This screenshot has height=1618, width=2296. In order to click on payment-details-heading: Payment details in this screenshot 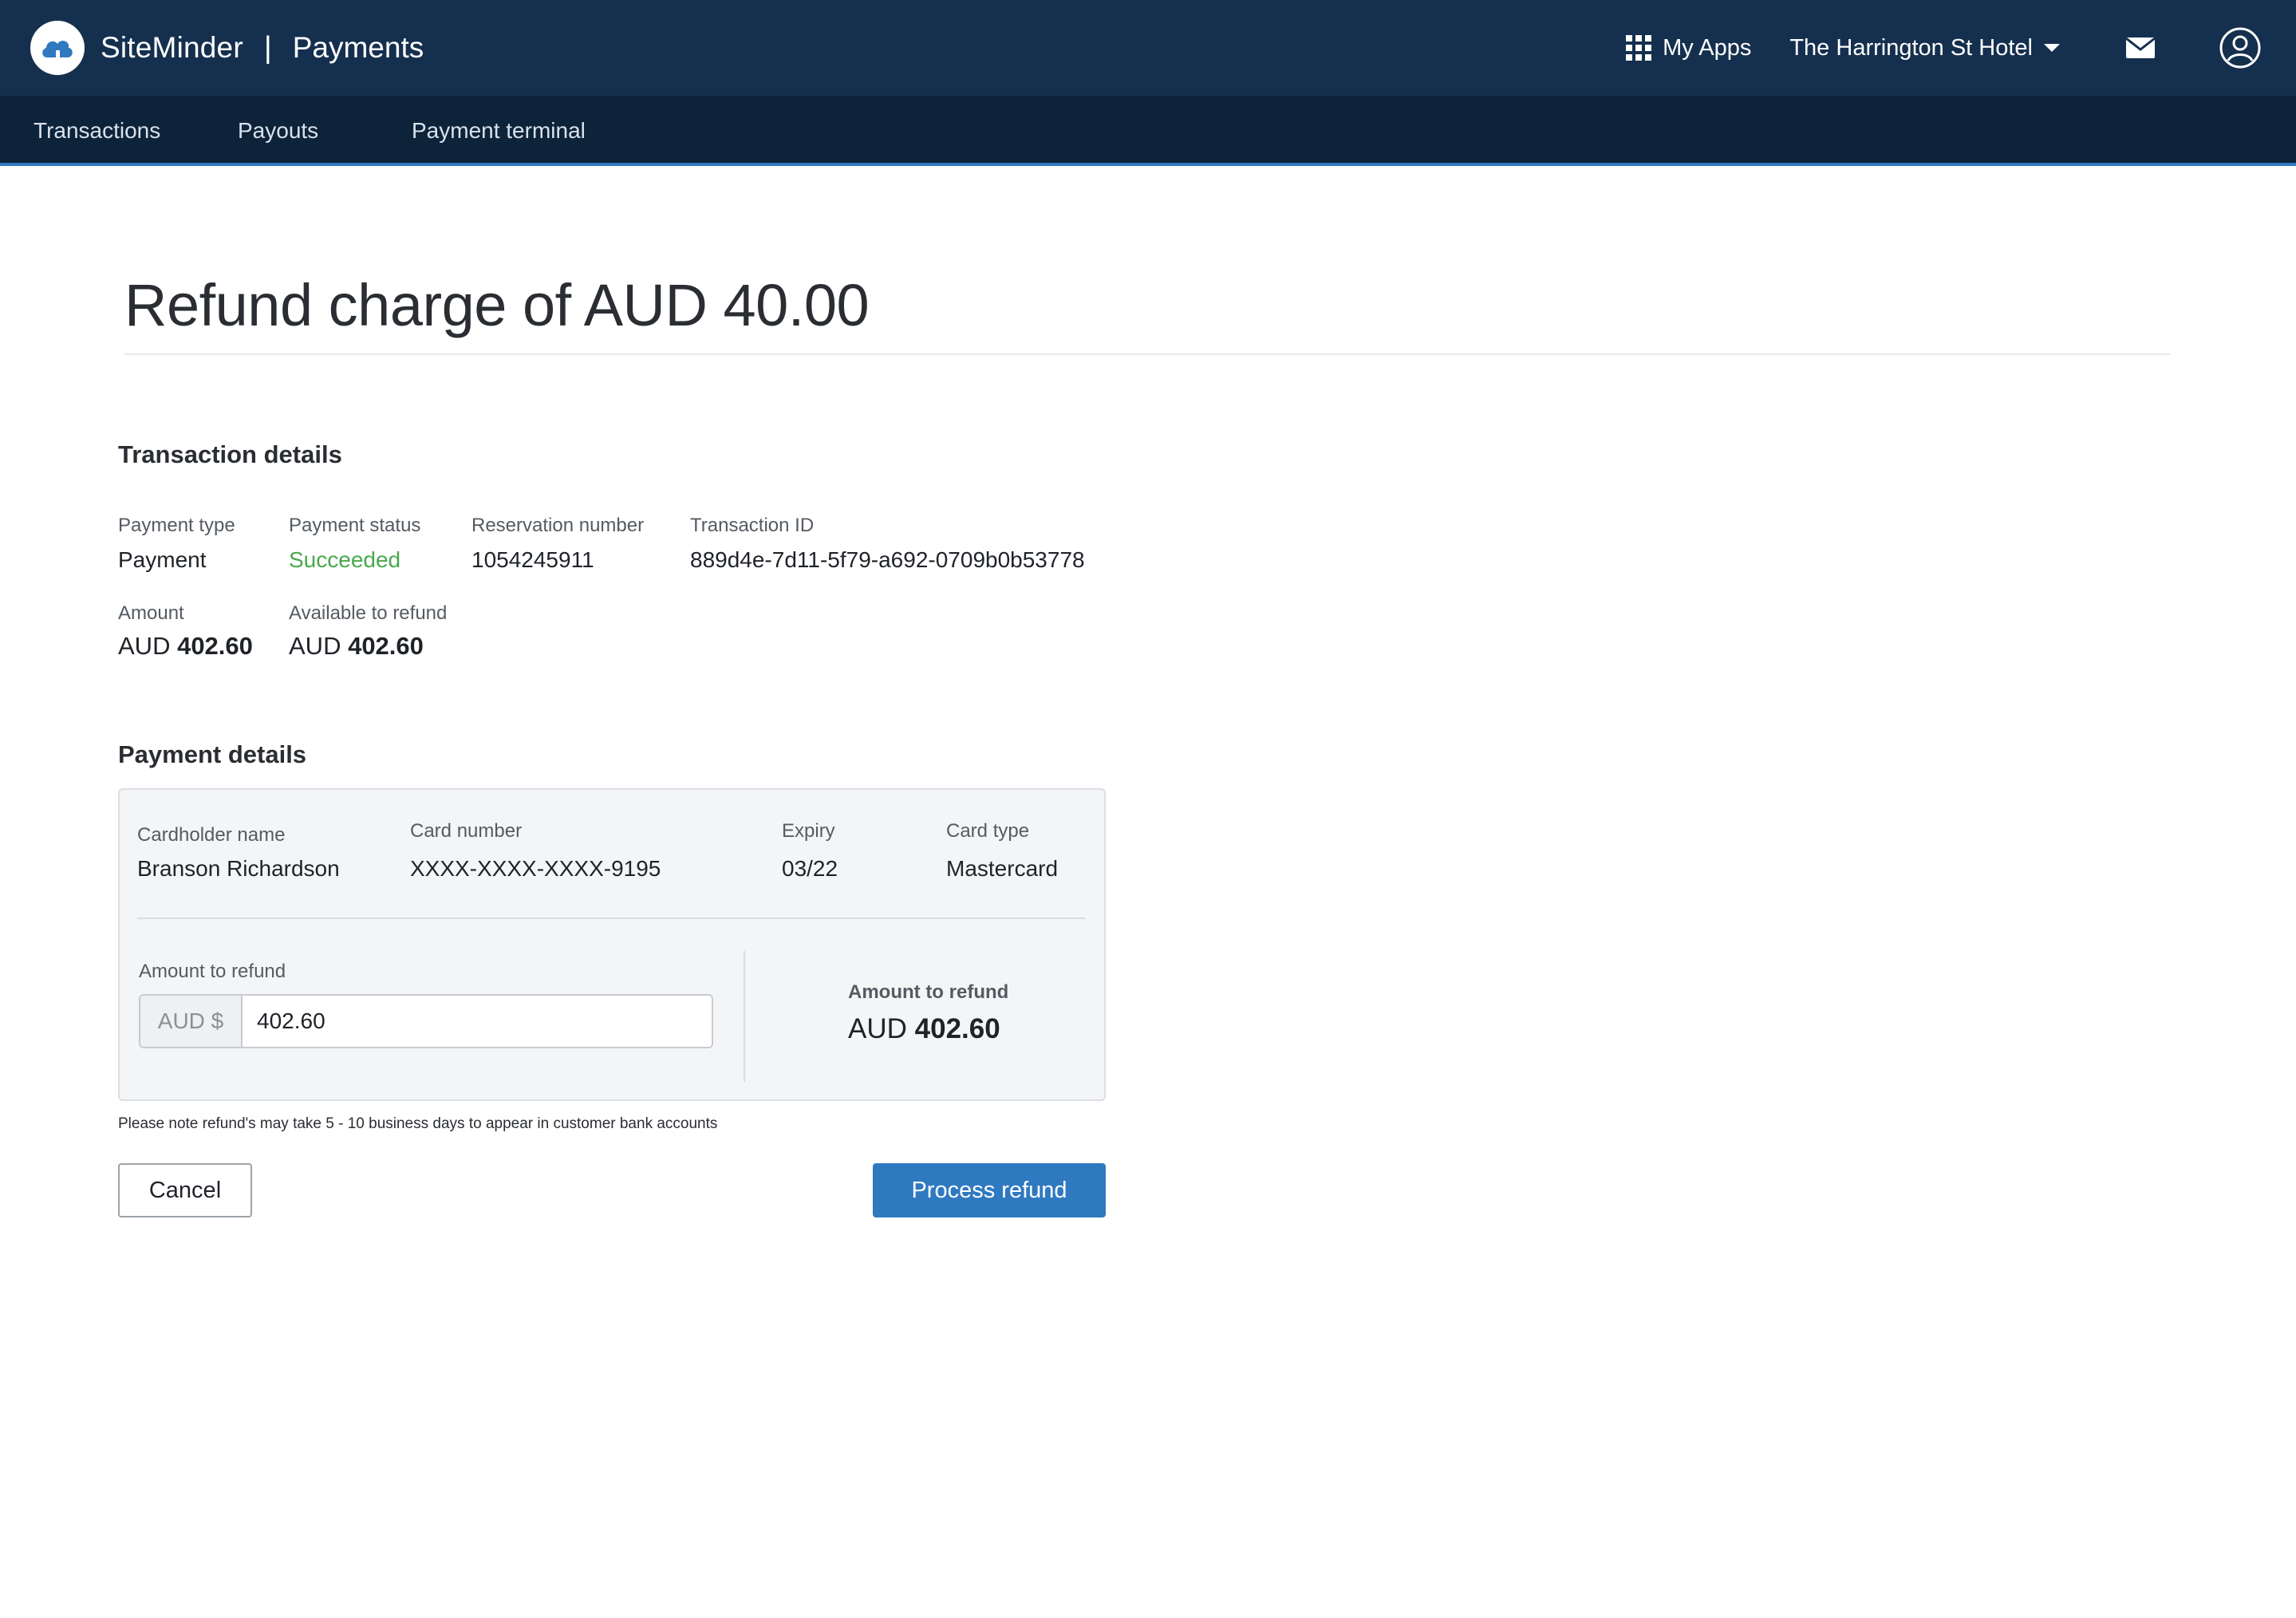, I will do `click(212, 754)`.